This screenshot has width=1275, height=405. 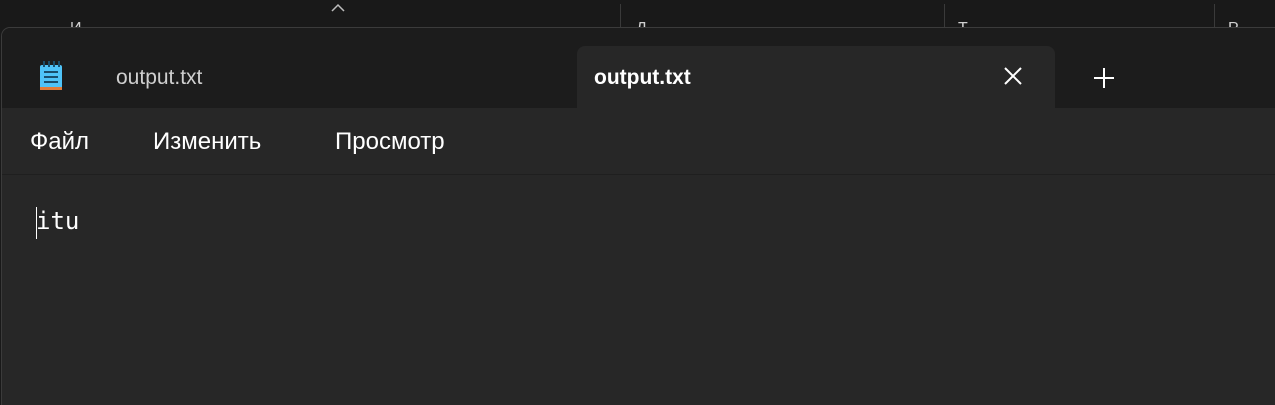 I want to click on plus-icon, so click(x=1104, y=78).